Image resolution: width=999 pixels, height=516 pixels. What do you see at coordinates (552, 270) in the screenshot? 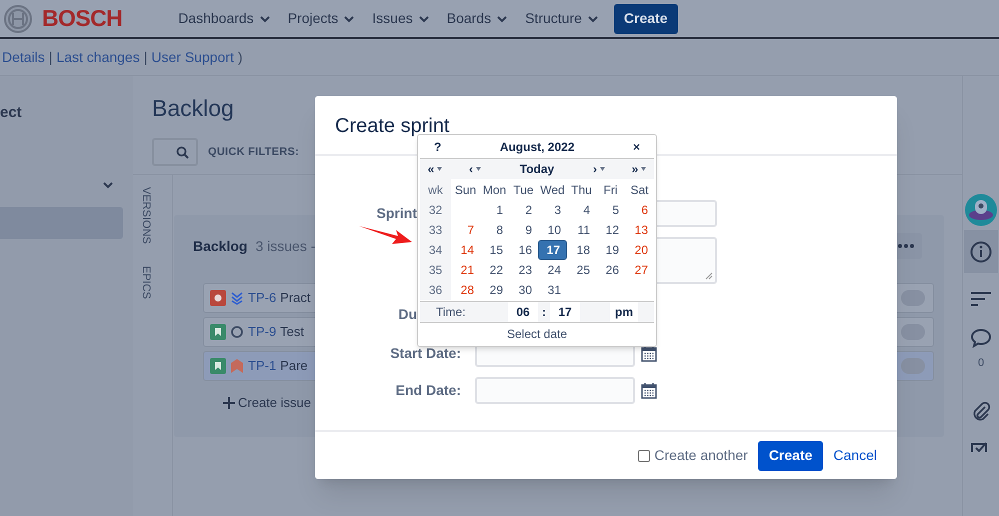
I see `calendar-day: 24` at bounding box center [552, 270].